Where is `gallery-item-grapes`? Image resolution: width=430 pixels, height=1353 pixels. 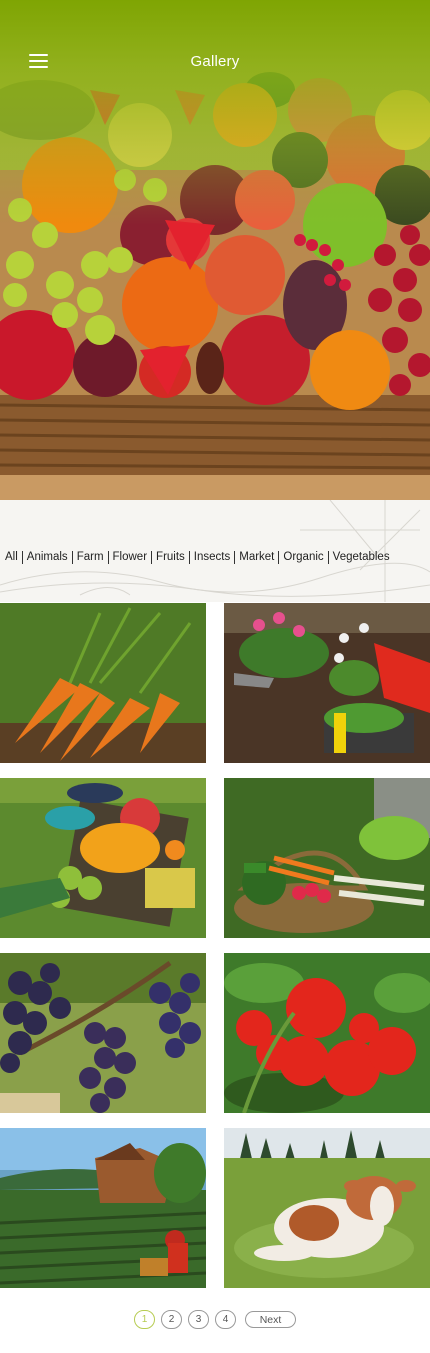
gallery-item-grapes is located at coordinates (103, 1033).